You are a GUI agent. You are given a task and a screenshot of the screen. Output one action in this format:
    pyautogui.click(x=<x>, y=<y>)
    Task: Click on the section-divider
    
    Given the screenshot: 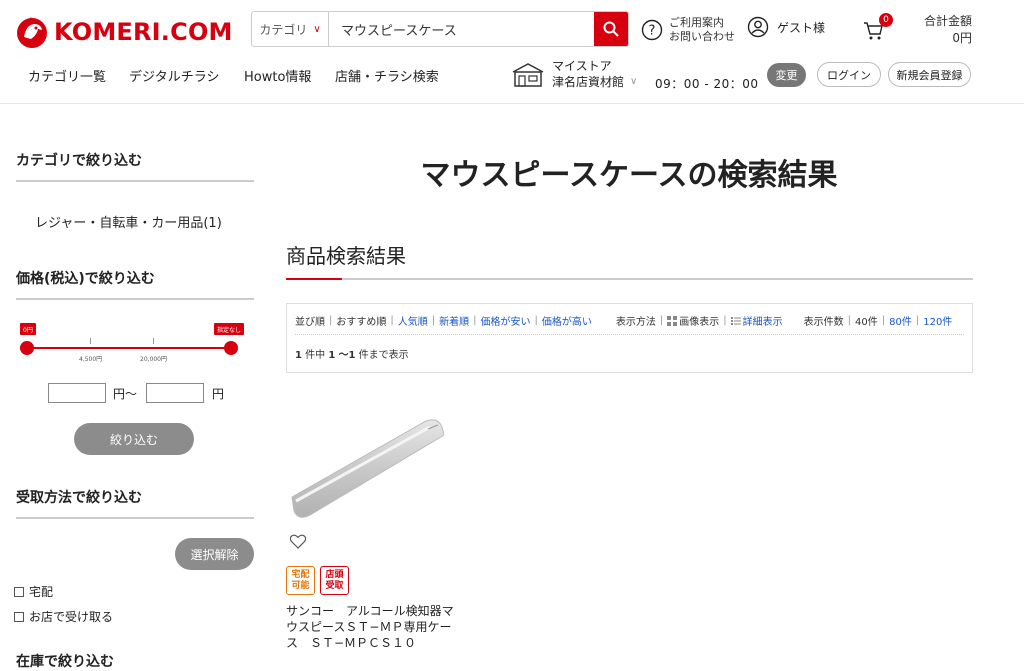 What is the action you would take?
    pyautogui.click(x=629, y=279)
    